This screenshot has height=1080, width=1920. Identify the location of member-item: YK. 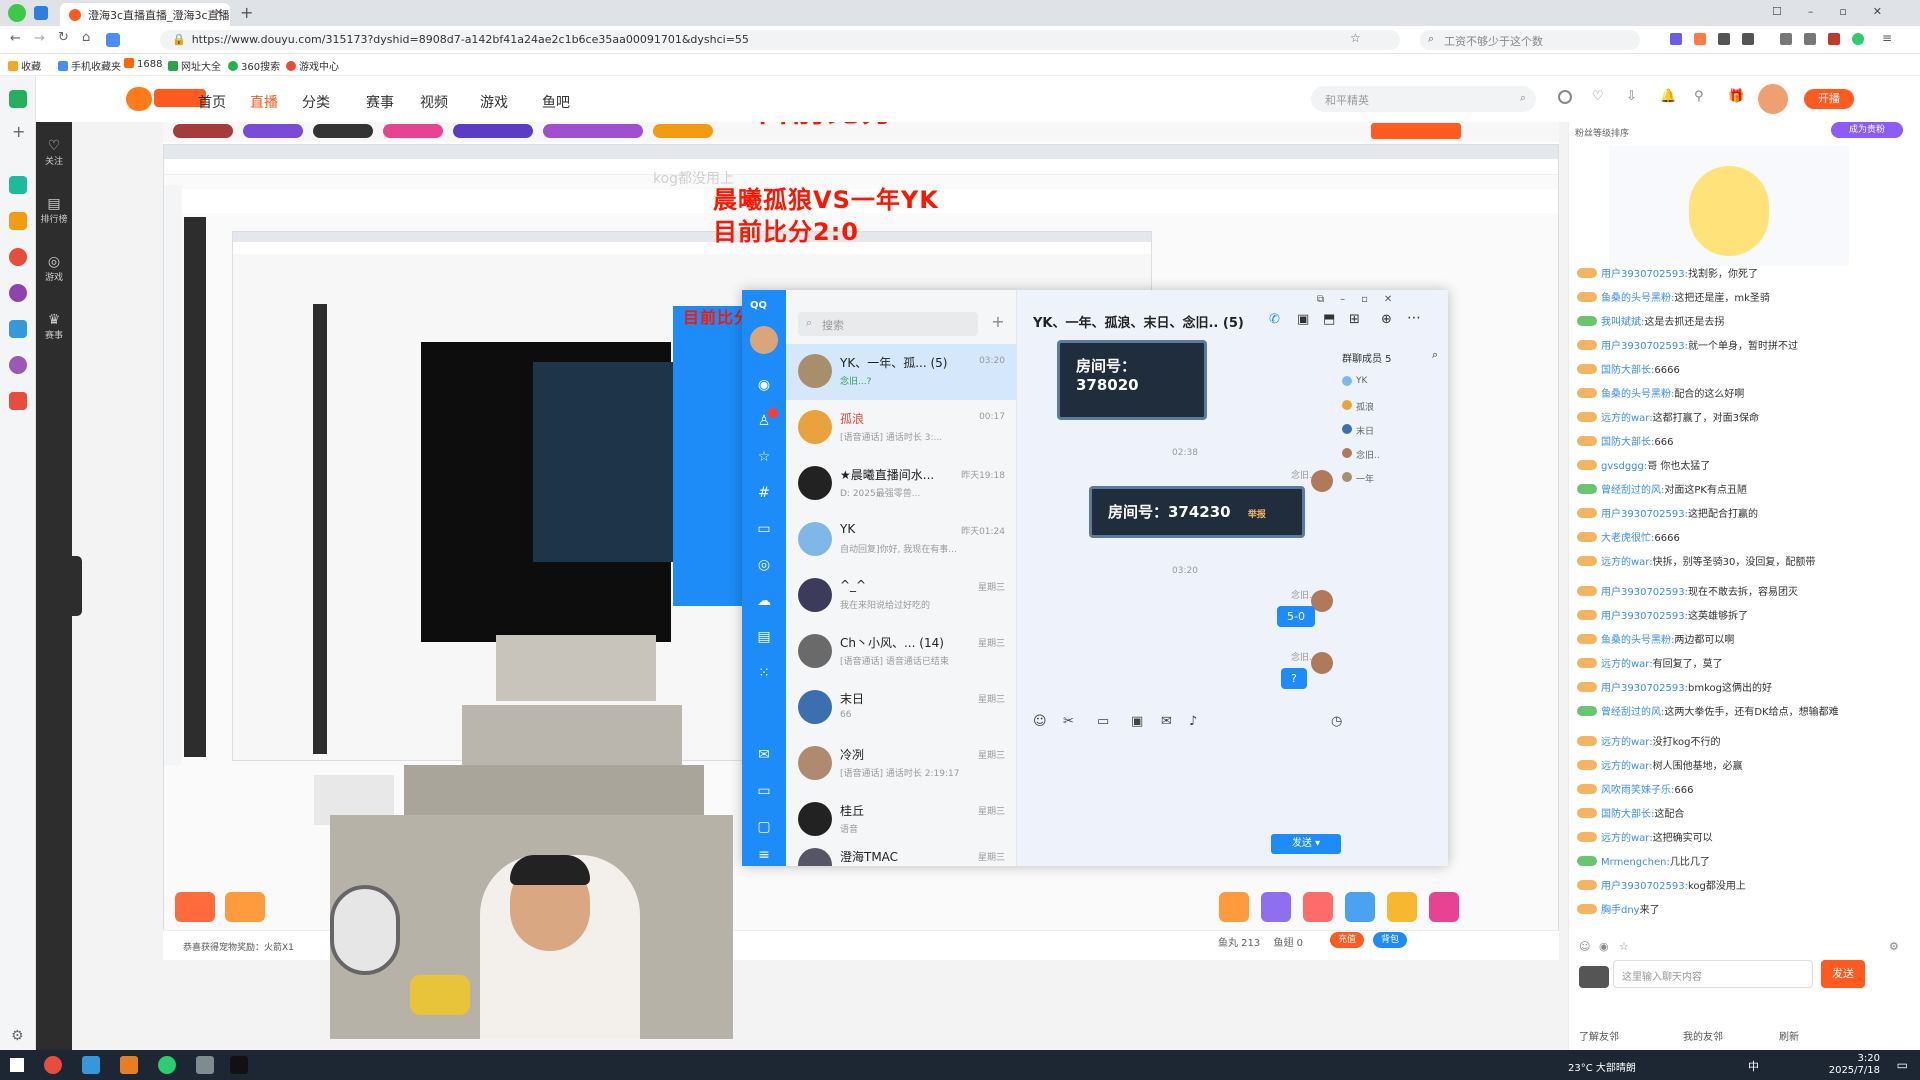
(1354, 381).